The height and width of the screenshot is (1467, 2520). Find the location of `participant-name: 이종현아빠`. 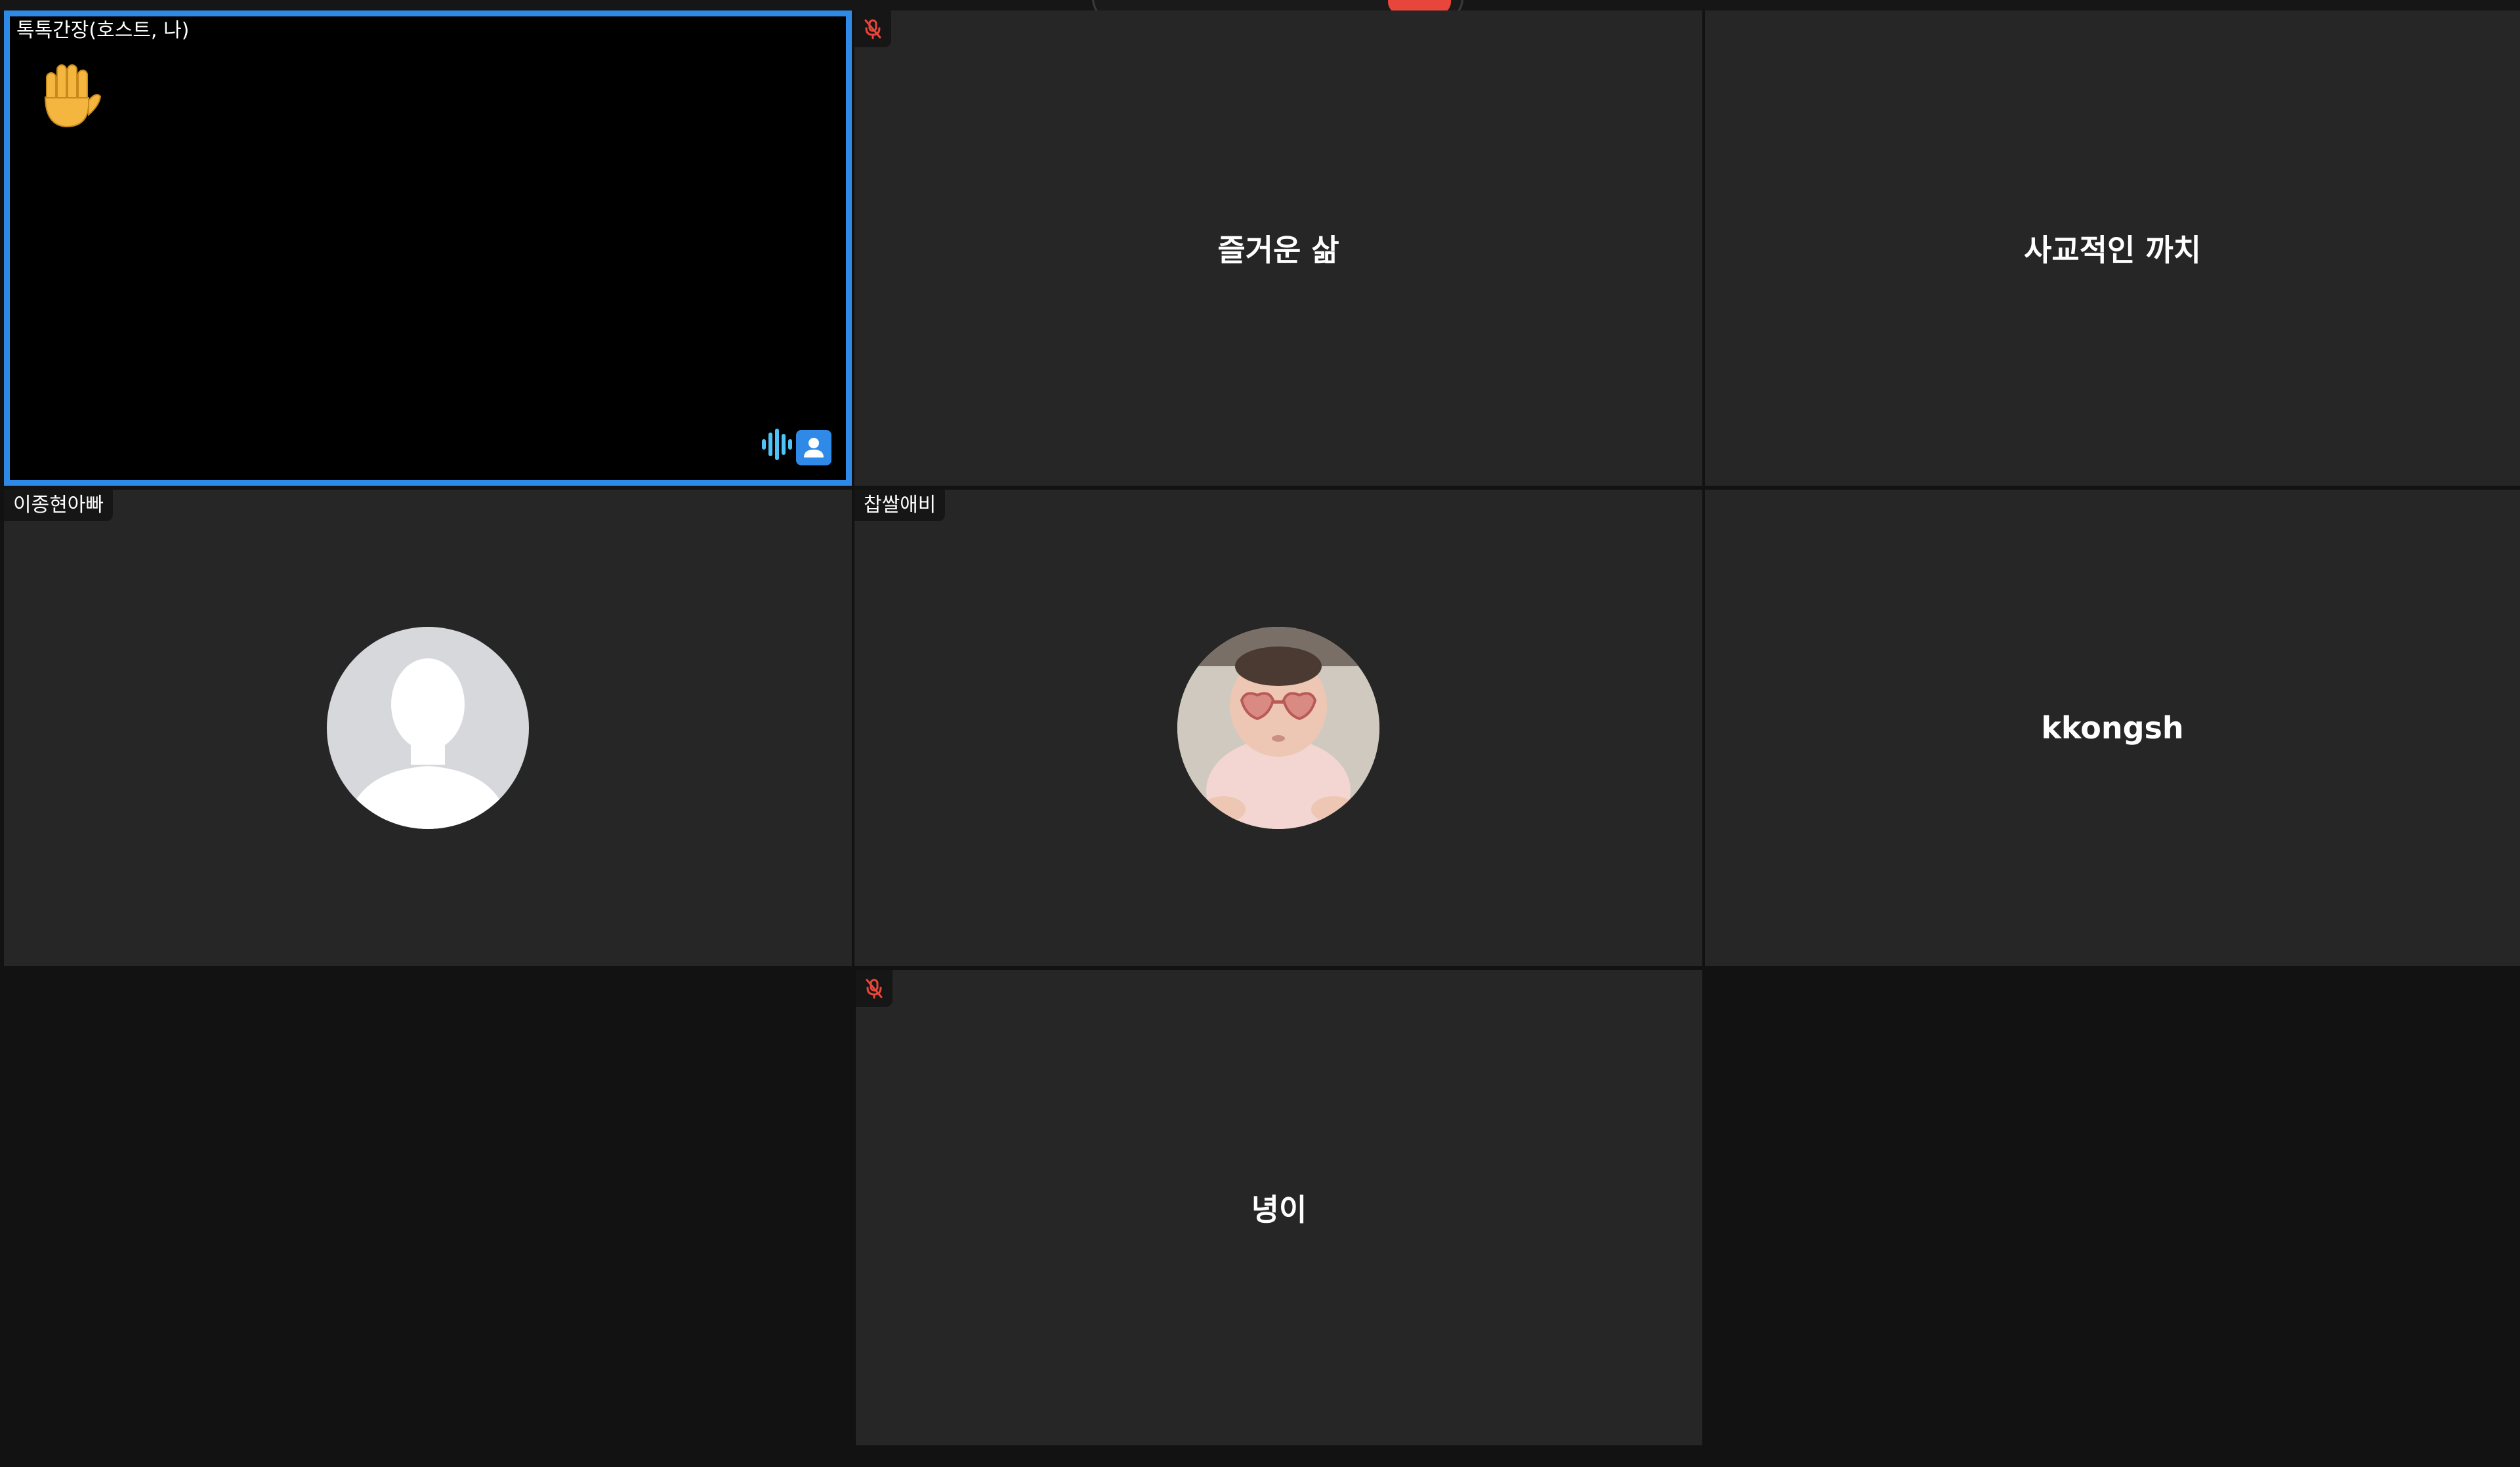

participant-name: 이종현아빠 is located at coordinates (58, 505).